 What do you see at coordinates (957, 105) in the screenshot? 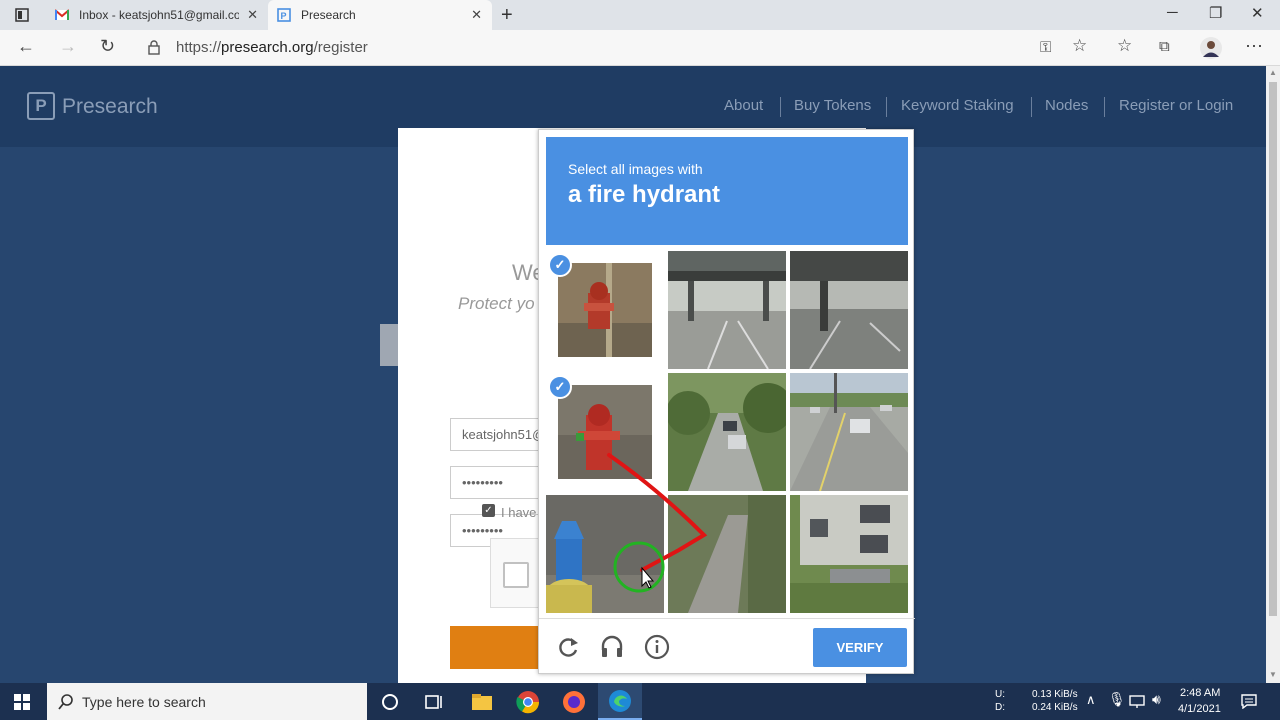
I see `nav-keyword-staking: Keyword Staking` at bounding box center [957, 105].